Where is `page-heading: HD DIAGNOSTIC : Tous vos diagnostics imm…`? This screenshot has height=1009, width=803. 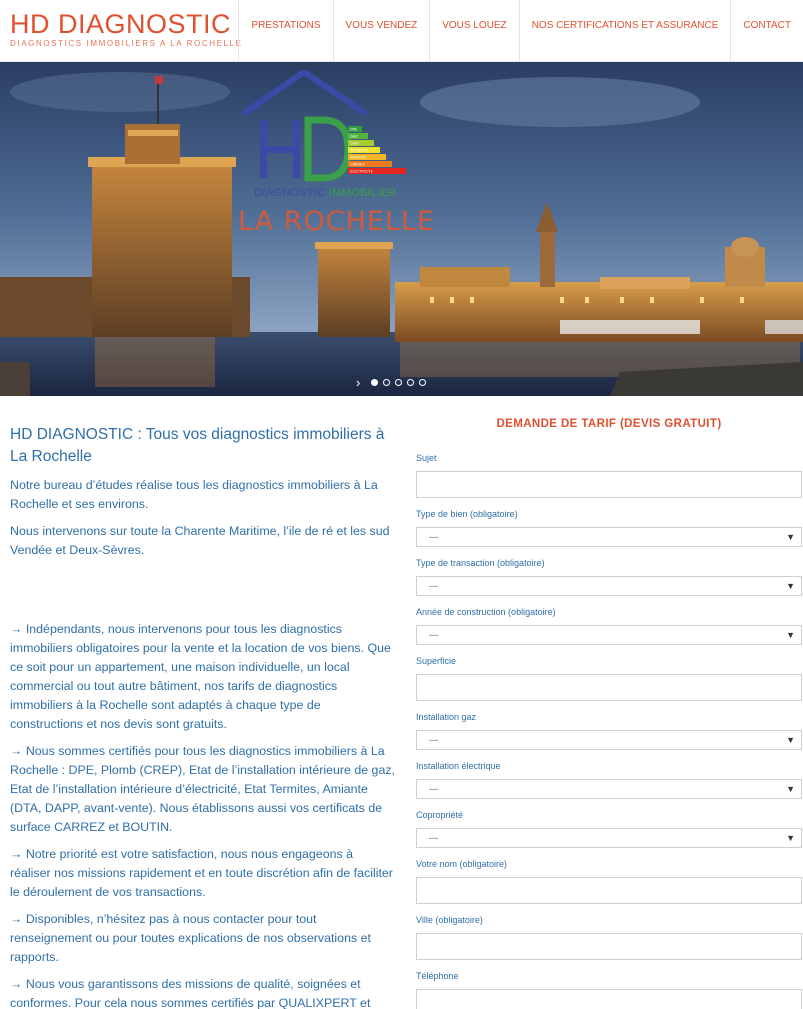 page-heading: HD DIAGNOSTIC : Tous vos diagnostics imm… is located at coordinates (197, 445).